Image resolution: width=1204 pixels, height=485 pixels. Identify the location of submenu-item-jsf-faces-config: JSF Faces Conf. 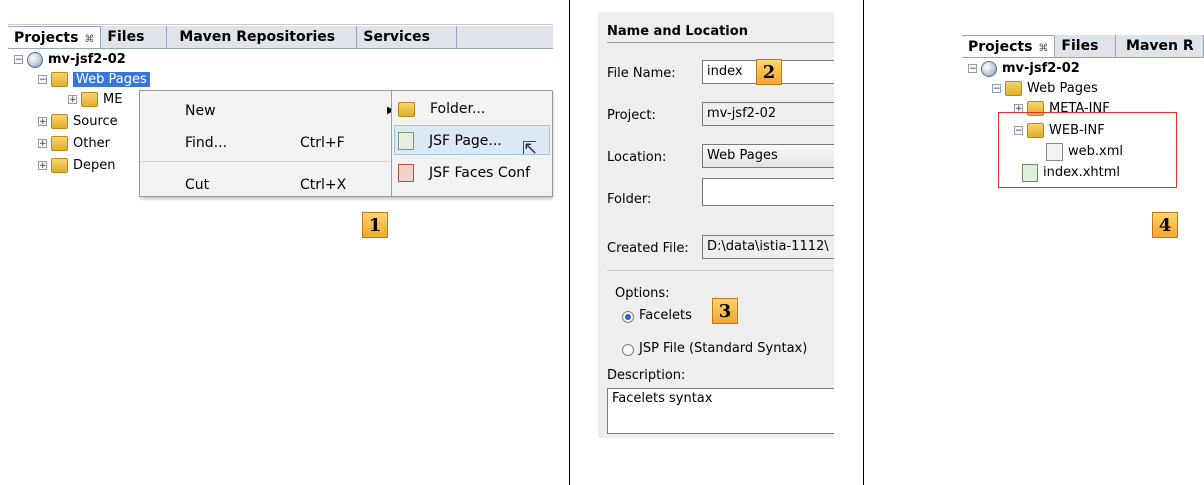
(464, 173).